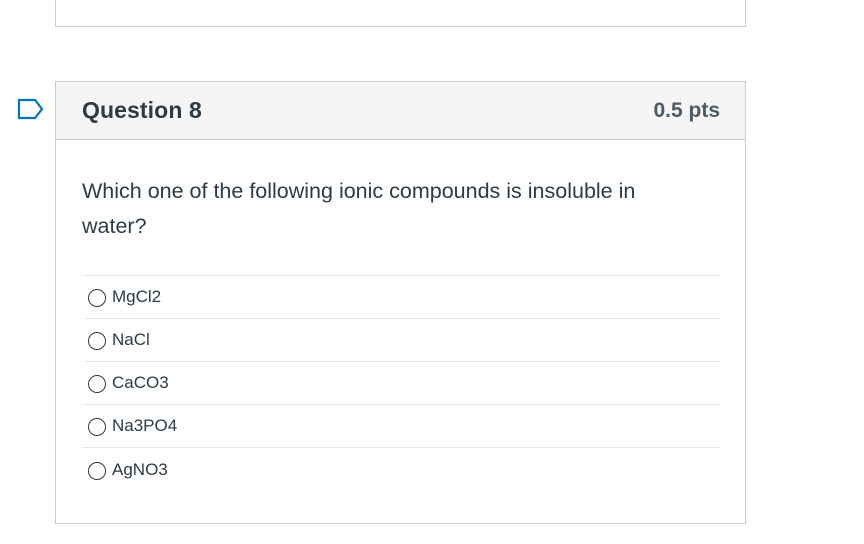 The image size is (864, 544). I want to click on flag-question-icon, so click(31, 109).